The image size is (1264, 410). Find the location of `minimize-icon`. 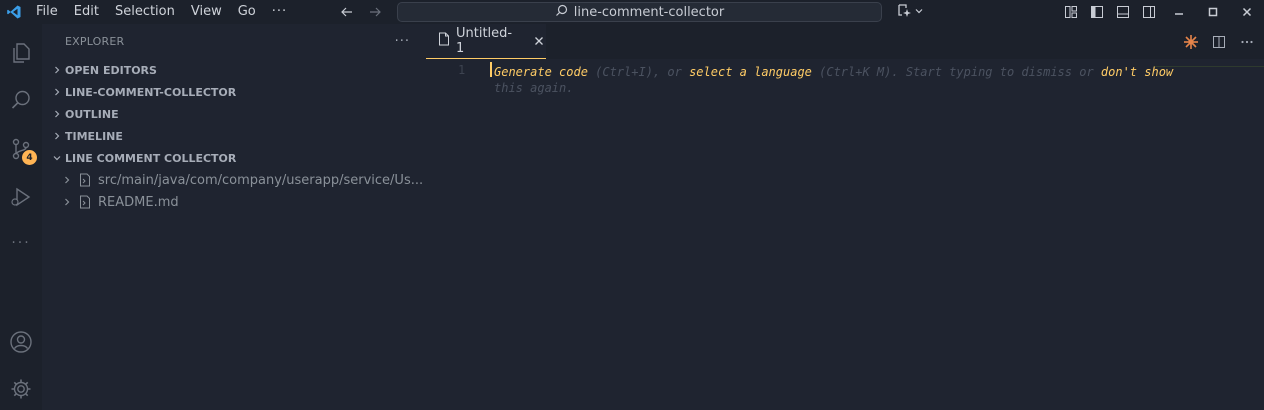

minimize-icon is located at coordinates (1179, 12).